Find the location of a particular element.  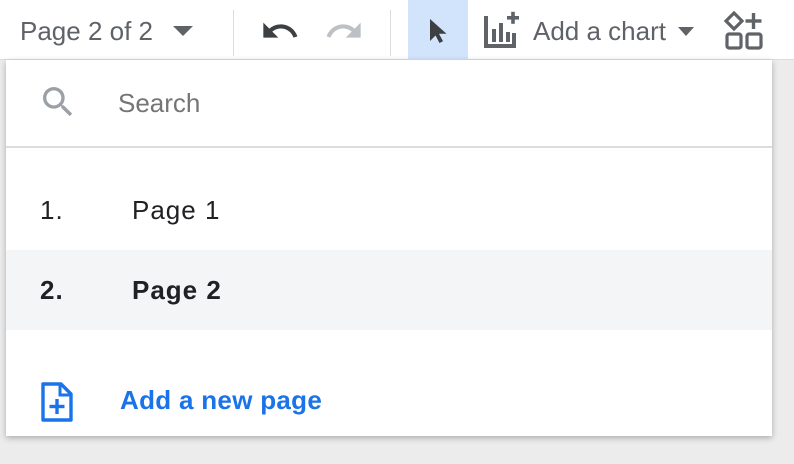

redo-icon is located at coordinates (343, 30).